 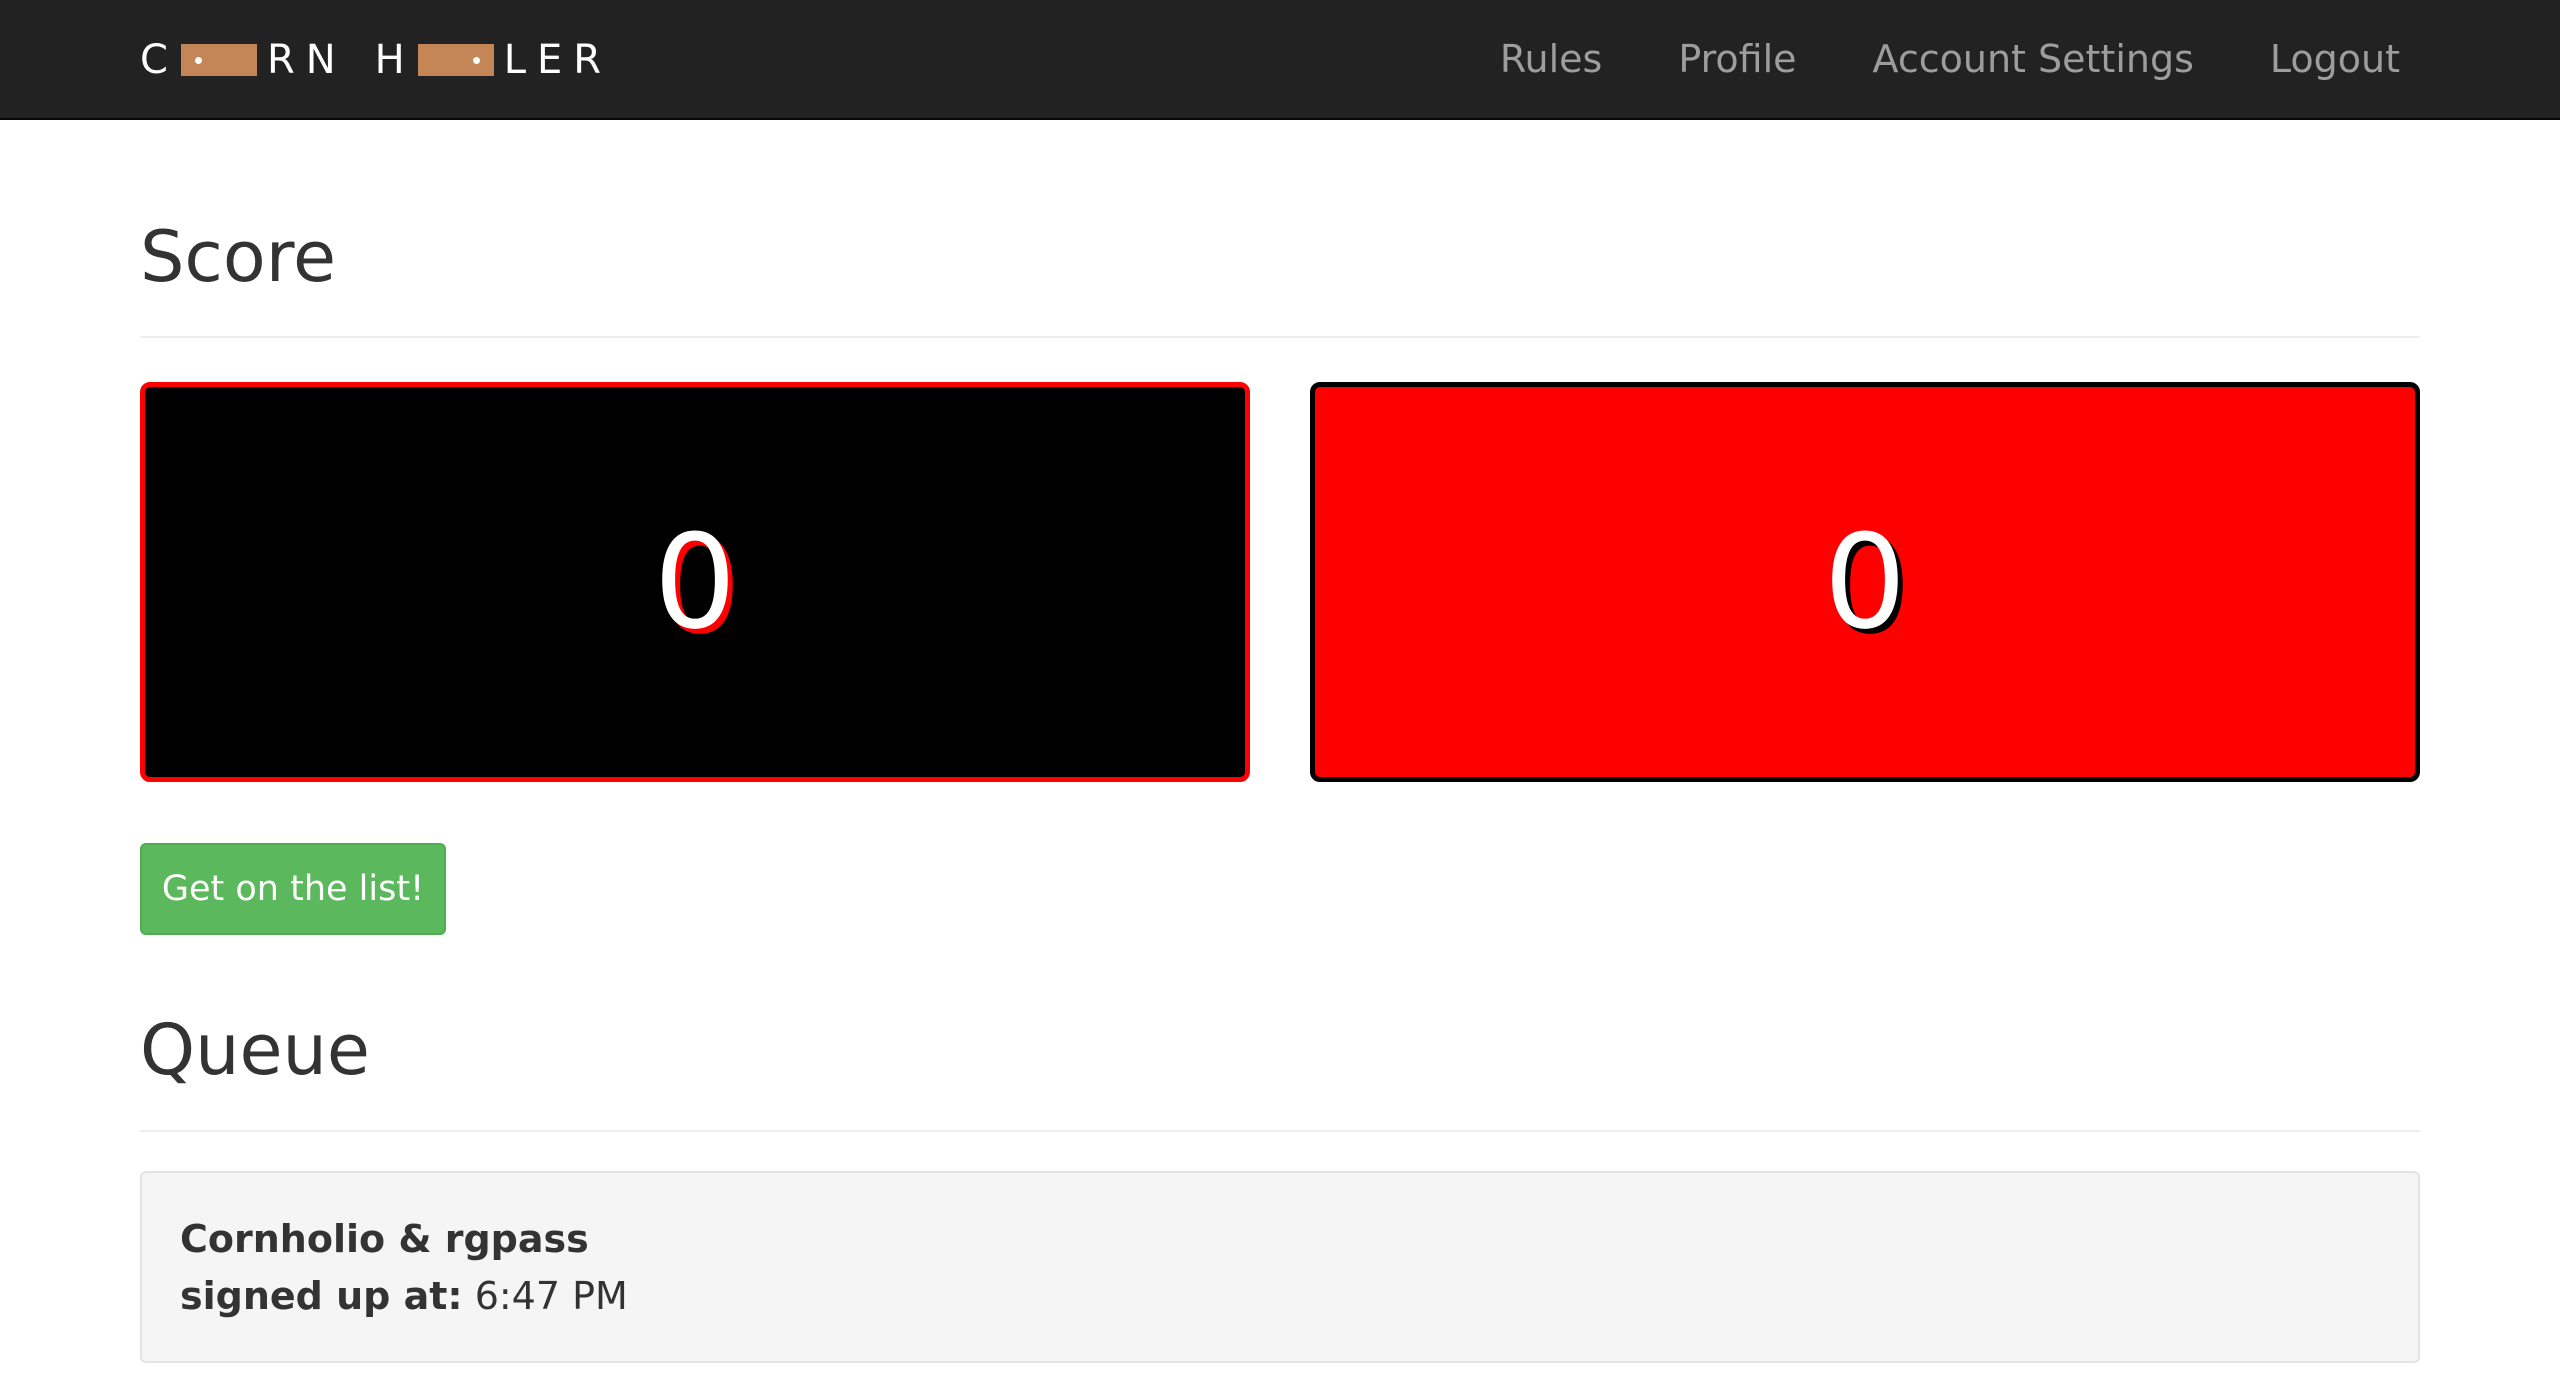 What do you see at coordinates (293, 889) in the screenshot?
I see `get-on-list-button: Get on the list!` at bounding box center [293, 889].